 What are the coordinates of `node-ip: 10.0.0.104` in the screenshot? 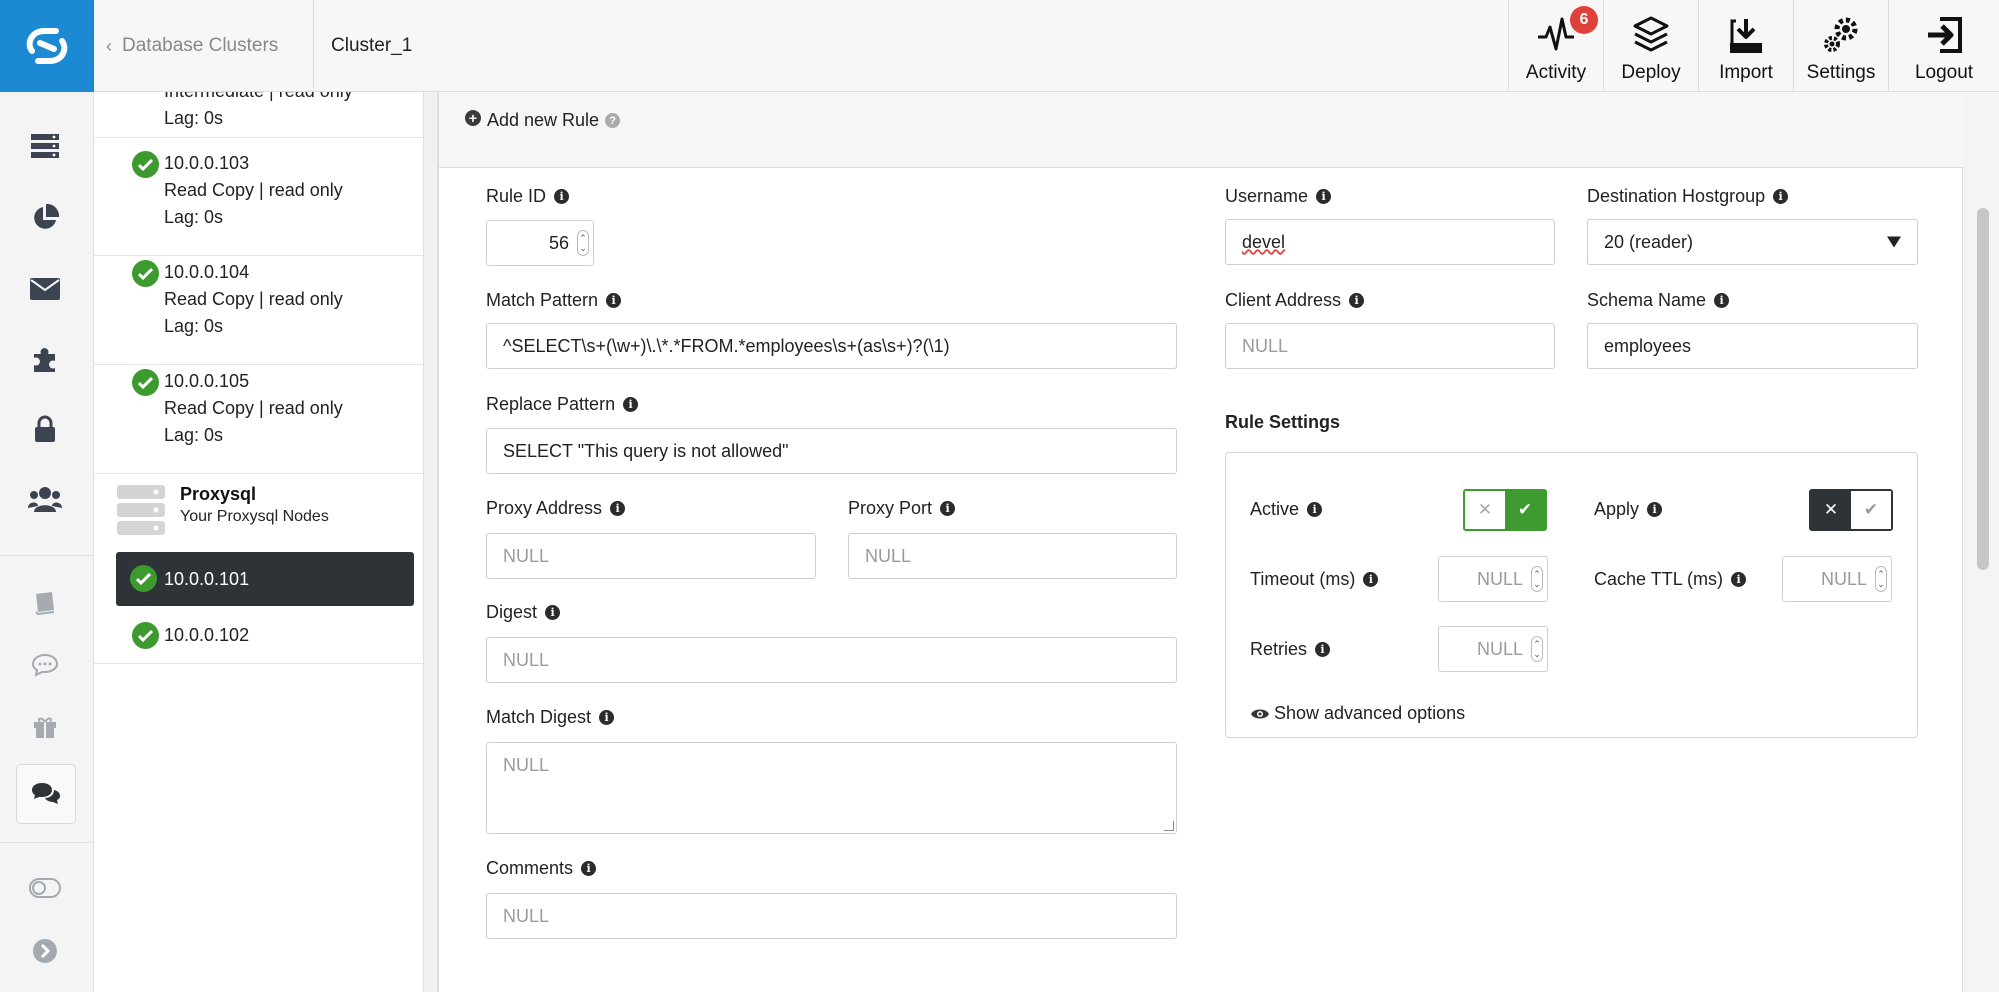 It's located at (207, 272).